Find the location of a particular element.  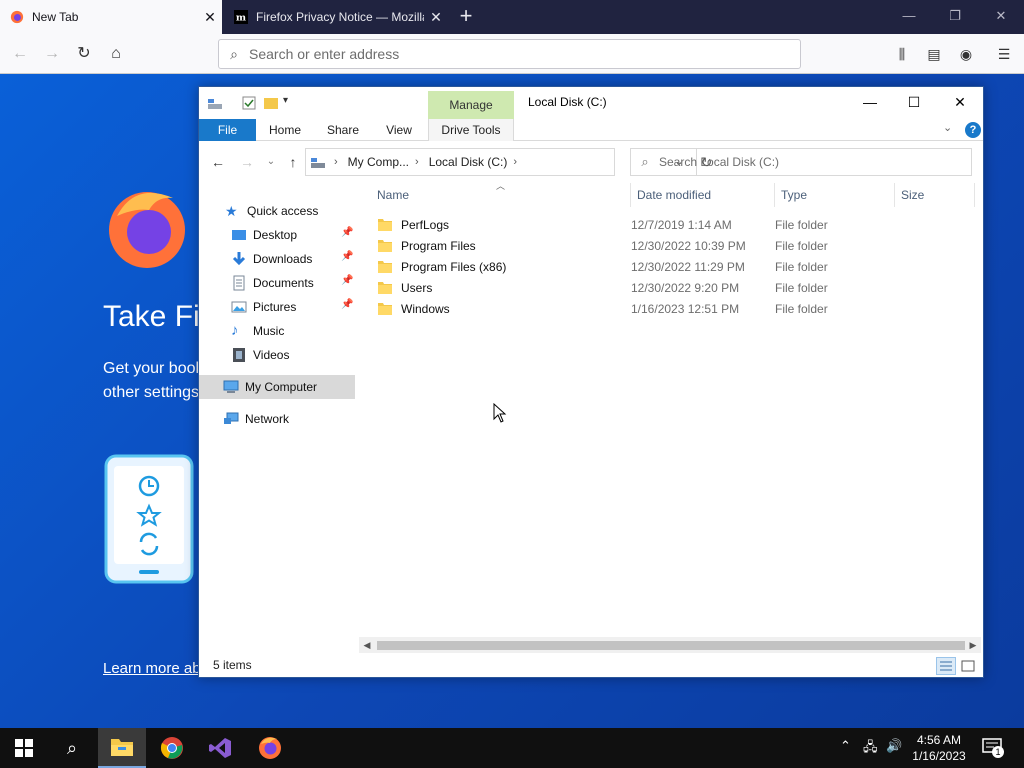

help-icon: ? is located at coordinates (973, 130).